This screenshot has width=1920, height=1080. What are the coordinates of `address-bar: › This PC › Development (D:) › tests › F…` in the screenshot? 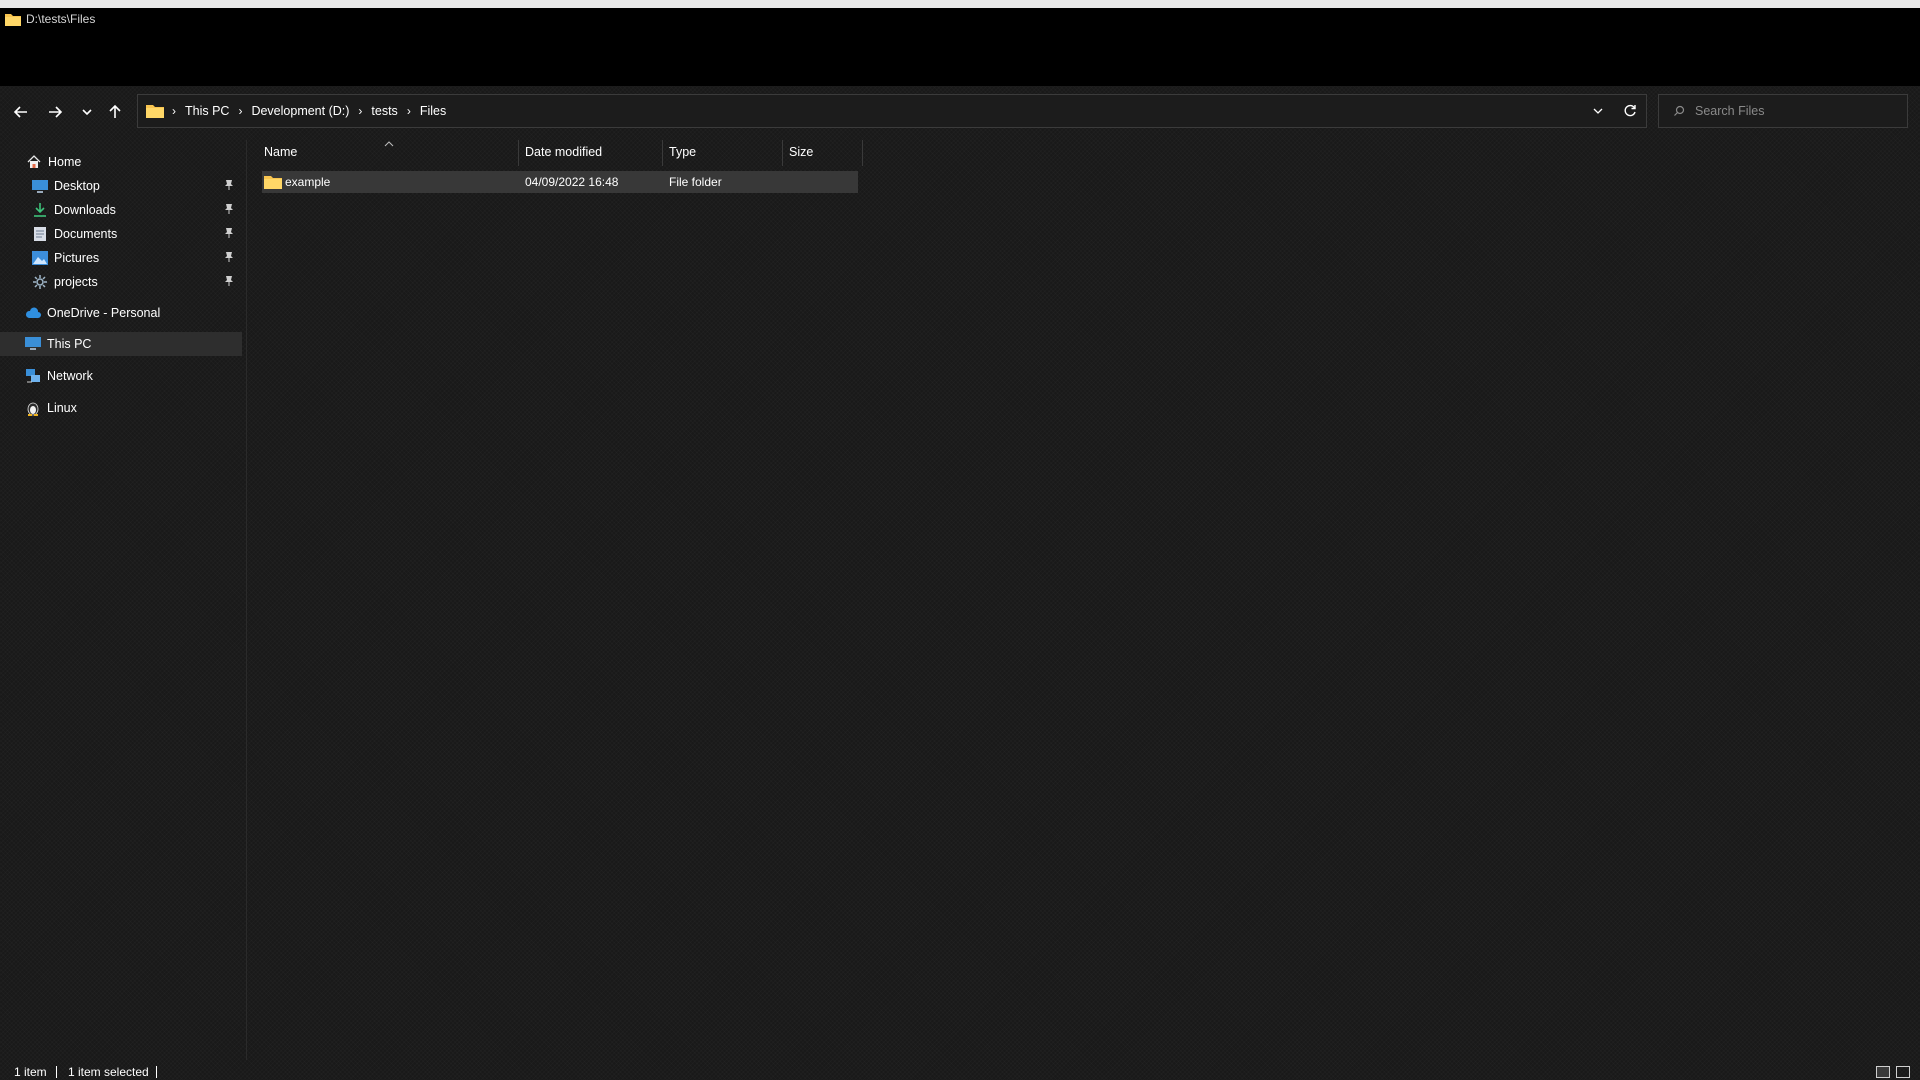 It's located at (892, 111).